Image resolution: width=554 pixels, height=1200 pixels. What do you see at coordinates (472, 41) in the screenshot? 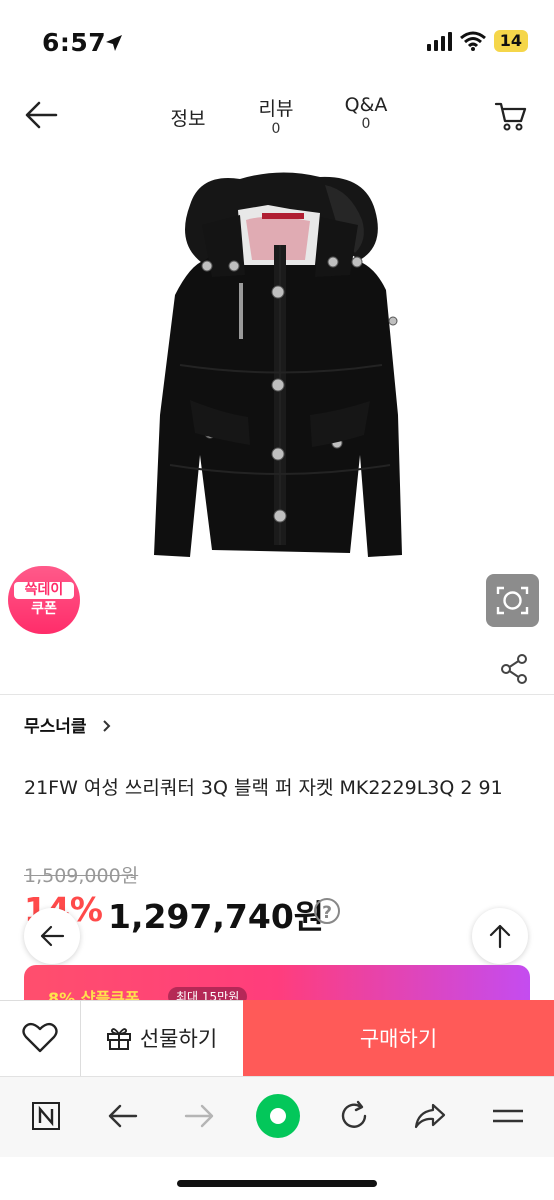
I see `wifi-icon` at bounding box center [472, 41].